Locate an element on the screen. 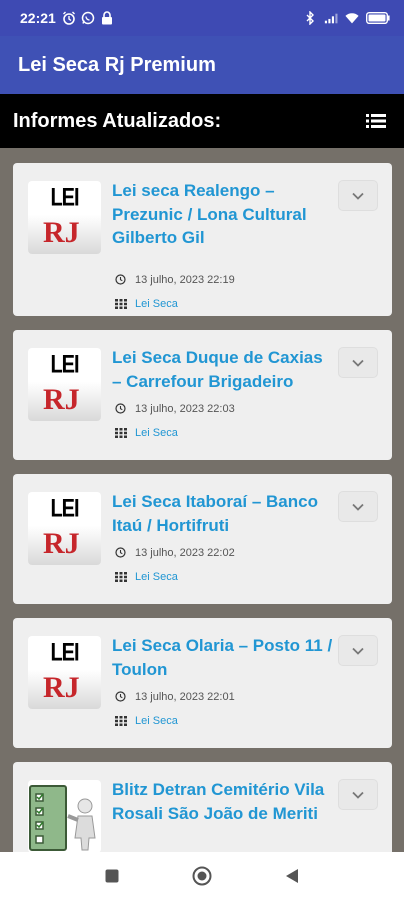  system-nav-bar is located at coordinates (202, 876).